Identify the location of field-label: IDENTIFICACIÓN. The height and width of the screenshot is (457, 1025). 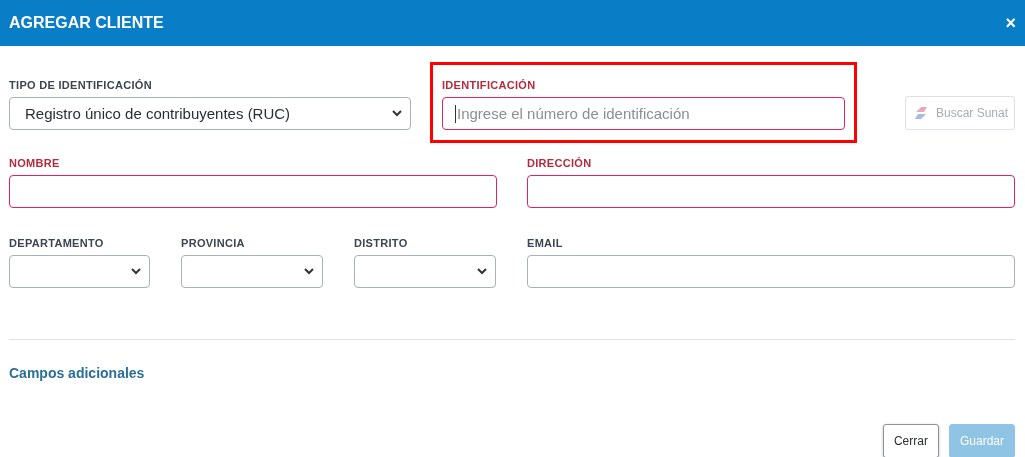
(489, 85).